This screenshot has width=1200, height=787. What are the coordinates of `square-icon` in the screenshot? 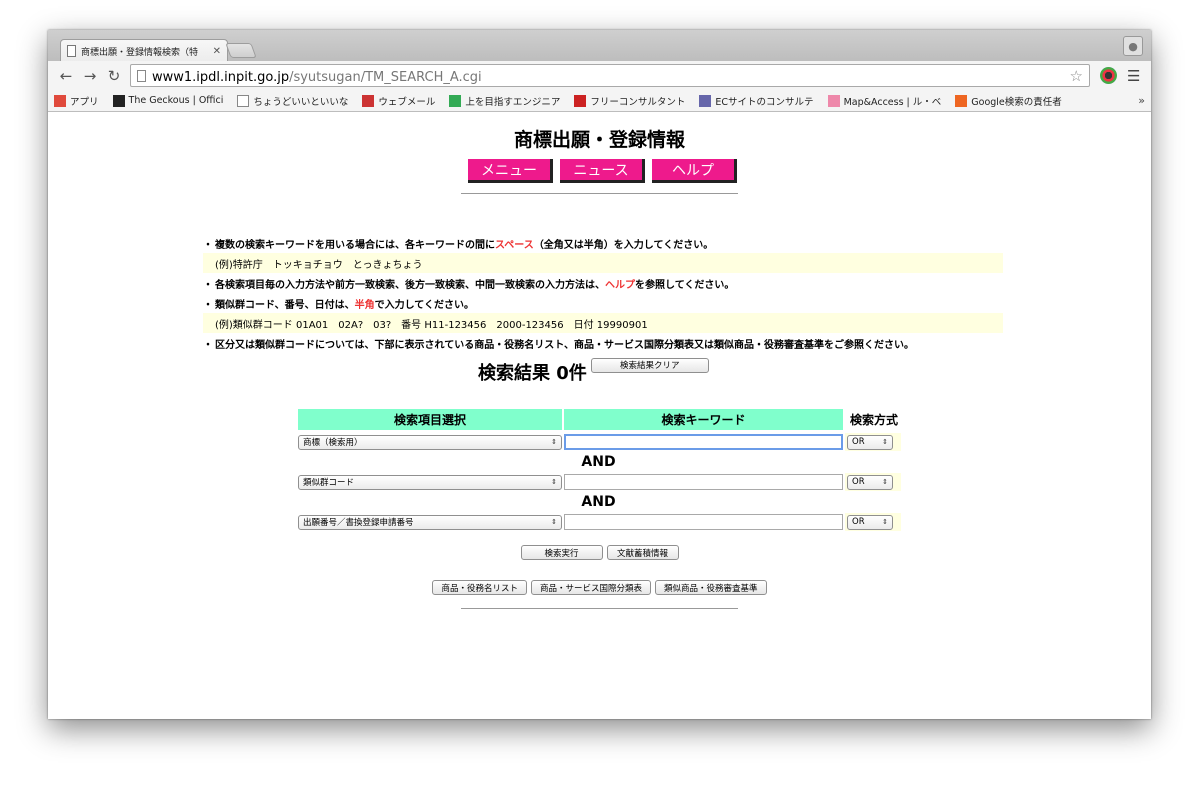 It's located at (580, 100).